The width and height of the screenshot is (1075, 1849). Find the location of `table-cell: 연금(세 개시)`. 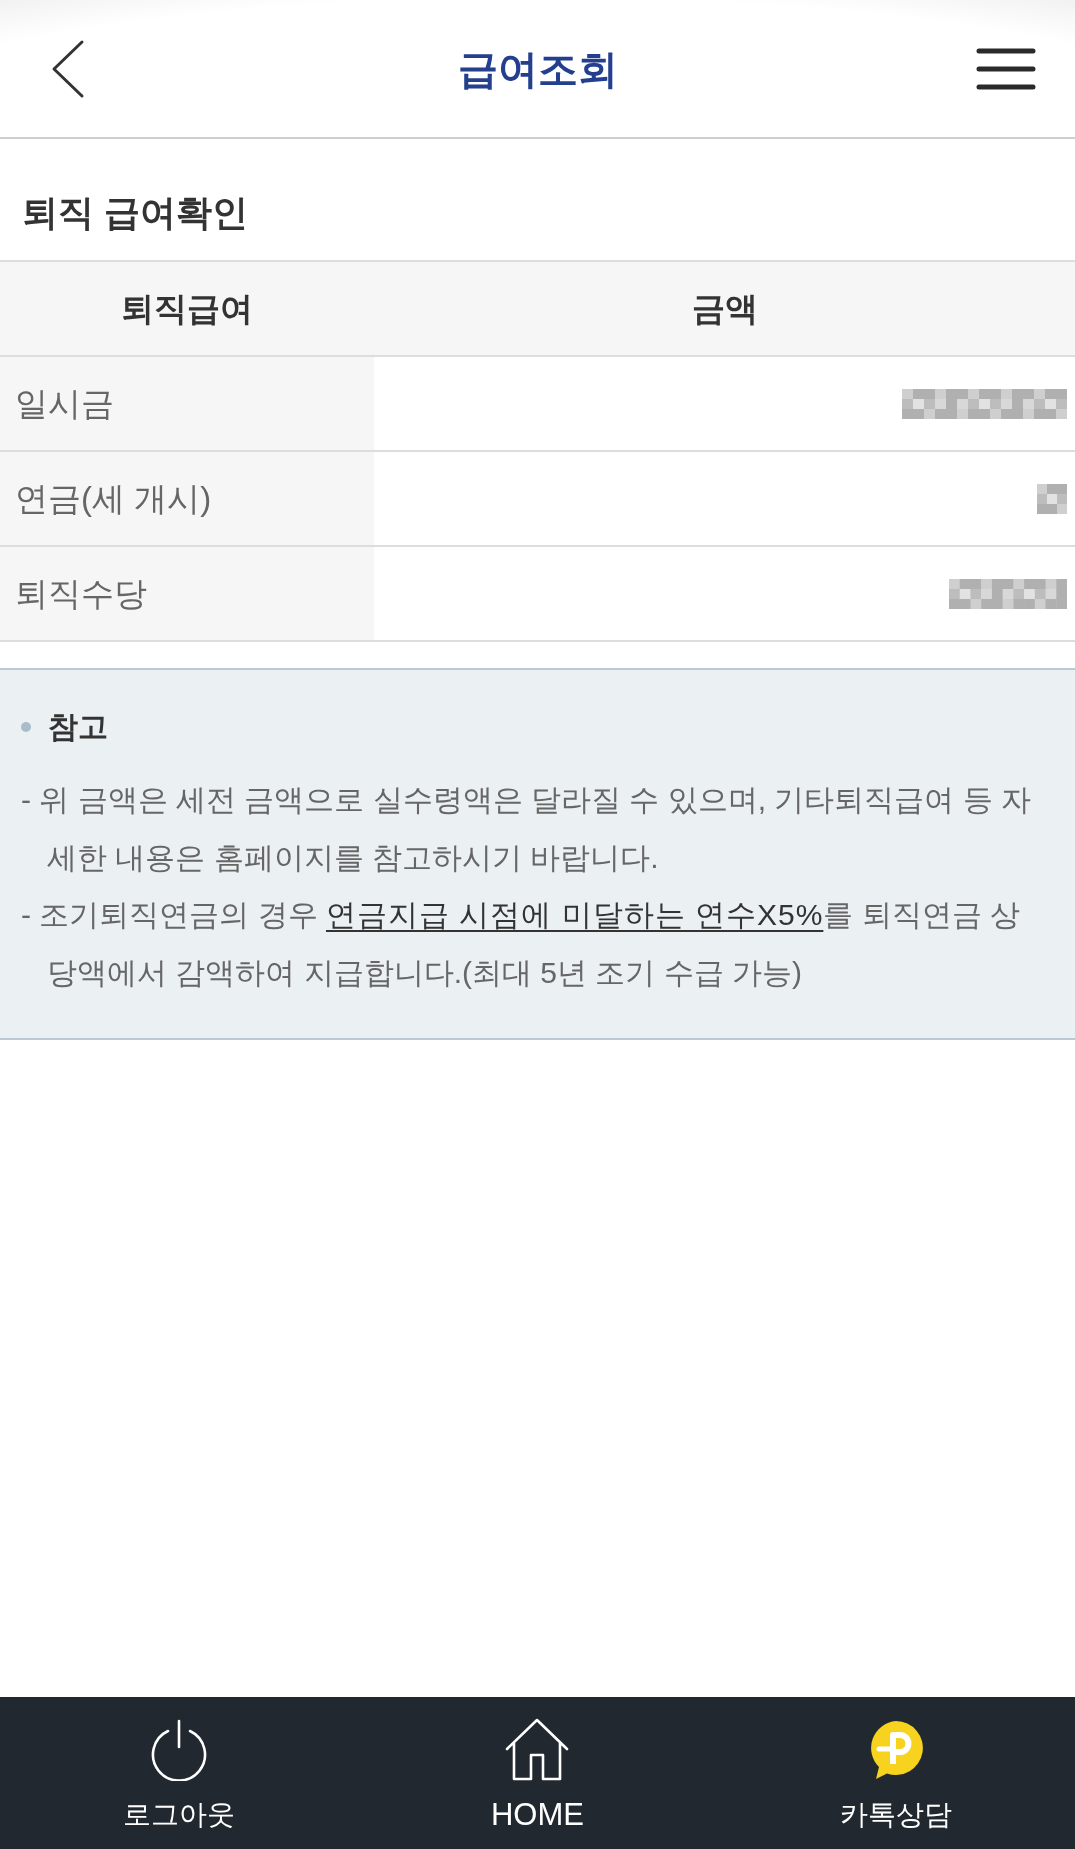

table-cell: 연금(세 개시) is located at coordinates (187, 498).